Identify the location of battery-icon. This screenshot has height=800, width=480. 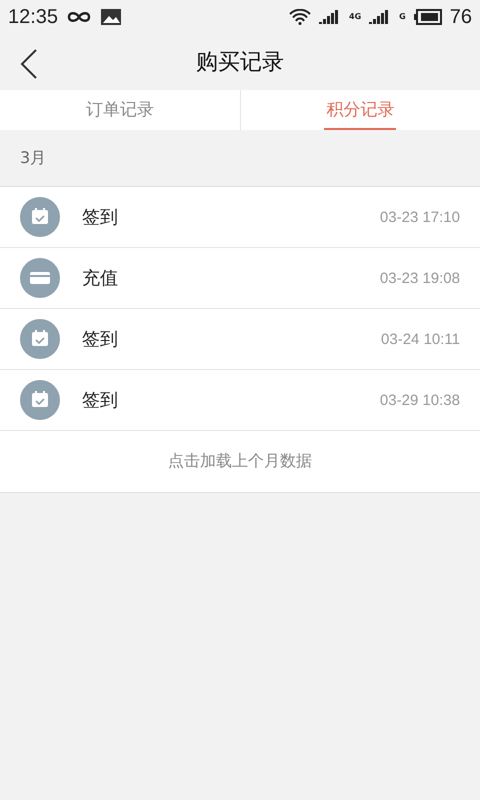
(428, 17).